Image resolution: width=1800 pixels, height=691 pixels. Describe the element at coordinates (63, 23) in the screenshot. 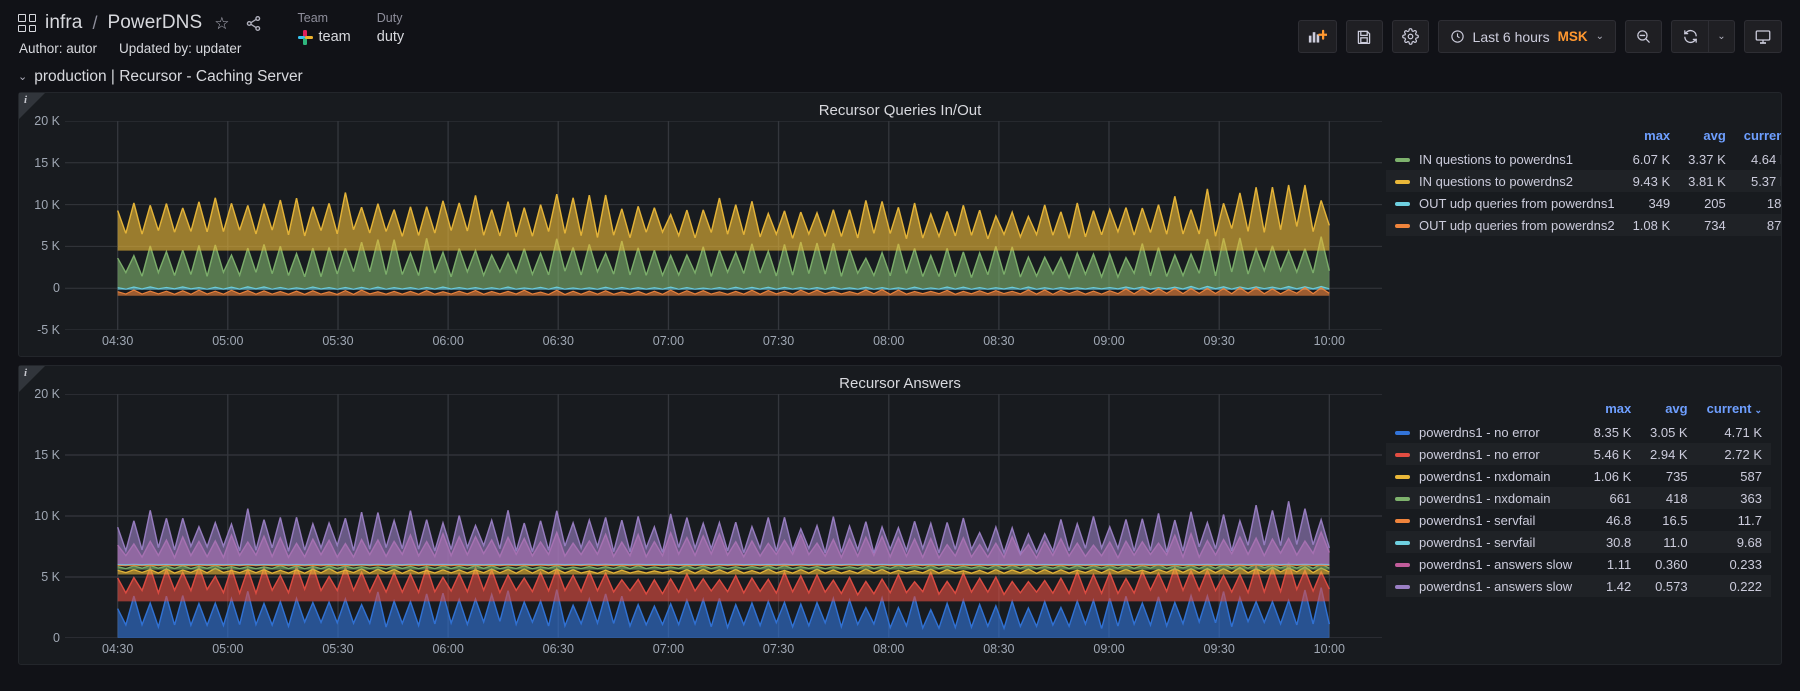

I see `breadcrumb-folder: infra` at that location.